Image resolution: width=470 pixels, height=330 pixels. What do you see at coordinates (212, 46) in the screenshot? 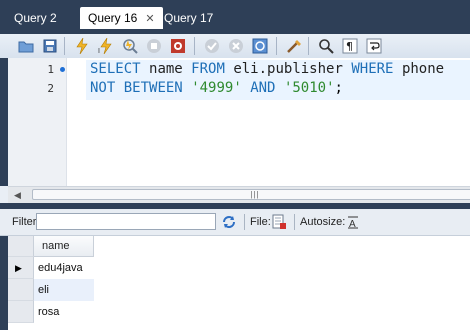
I see `commit-icon` at bounding box center [212, 46].